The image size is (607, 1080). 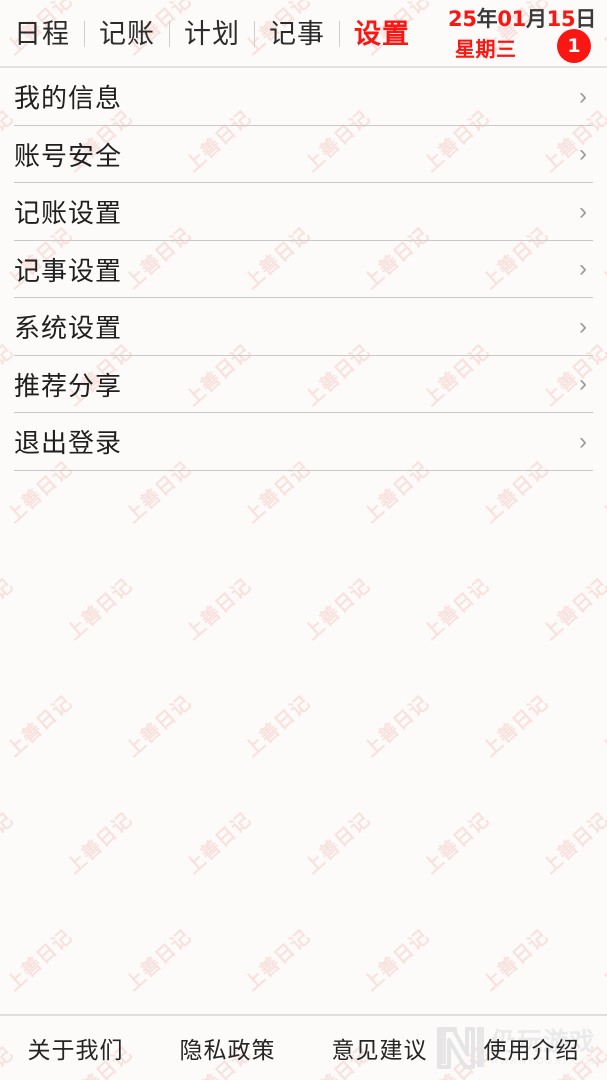 What do you see at coordinates (68, 99) in the screenshot?
I see `settings-row-label: 我的信息` at bounding box center [68, 99].